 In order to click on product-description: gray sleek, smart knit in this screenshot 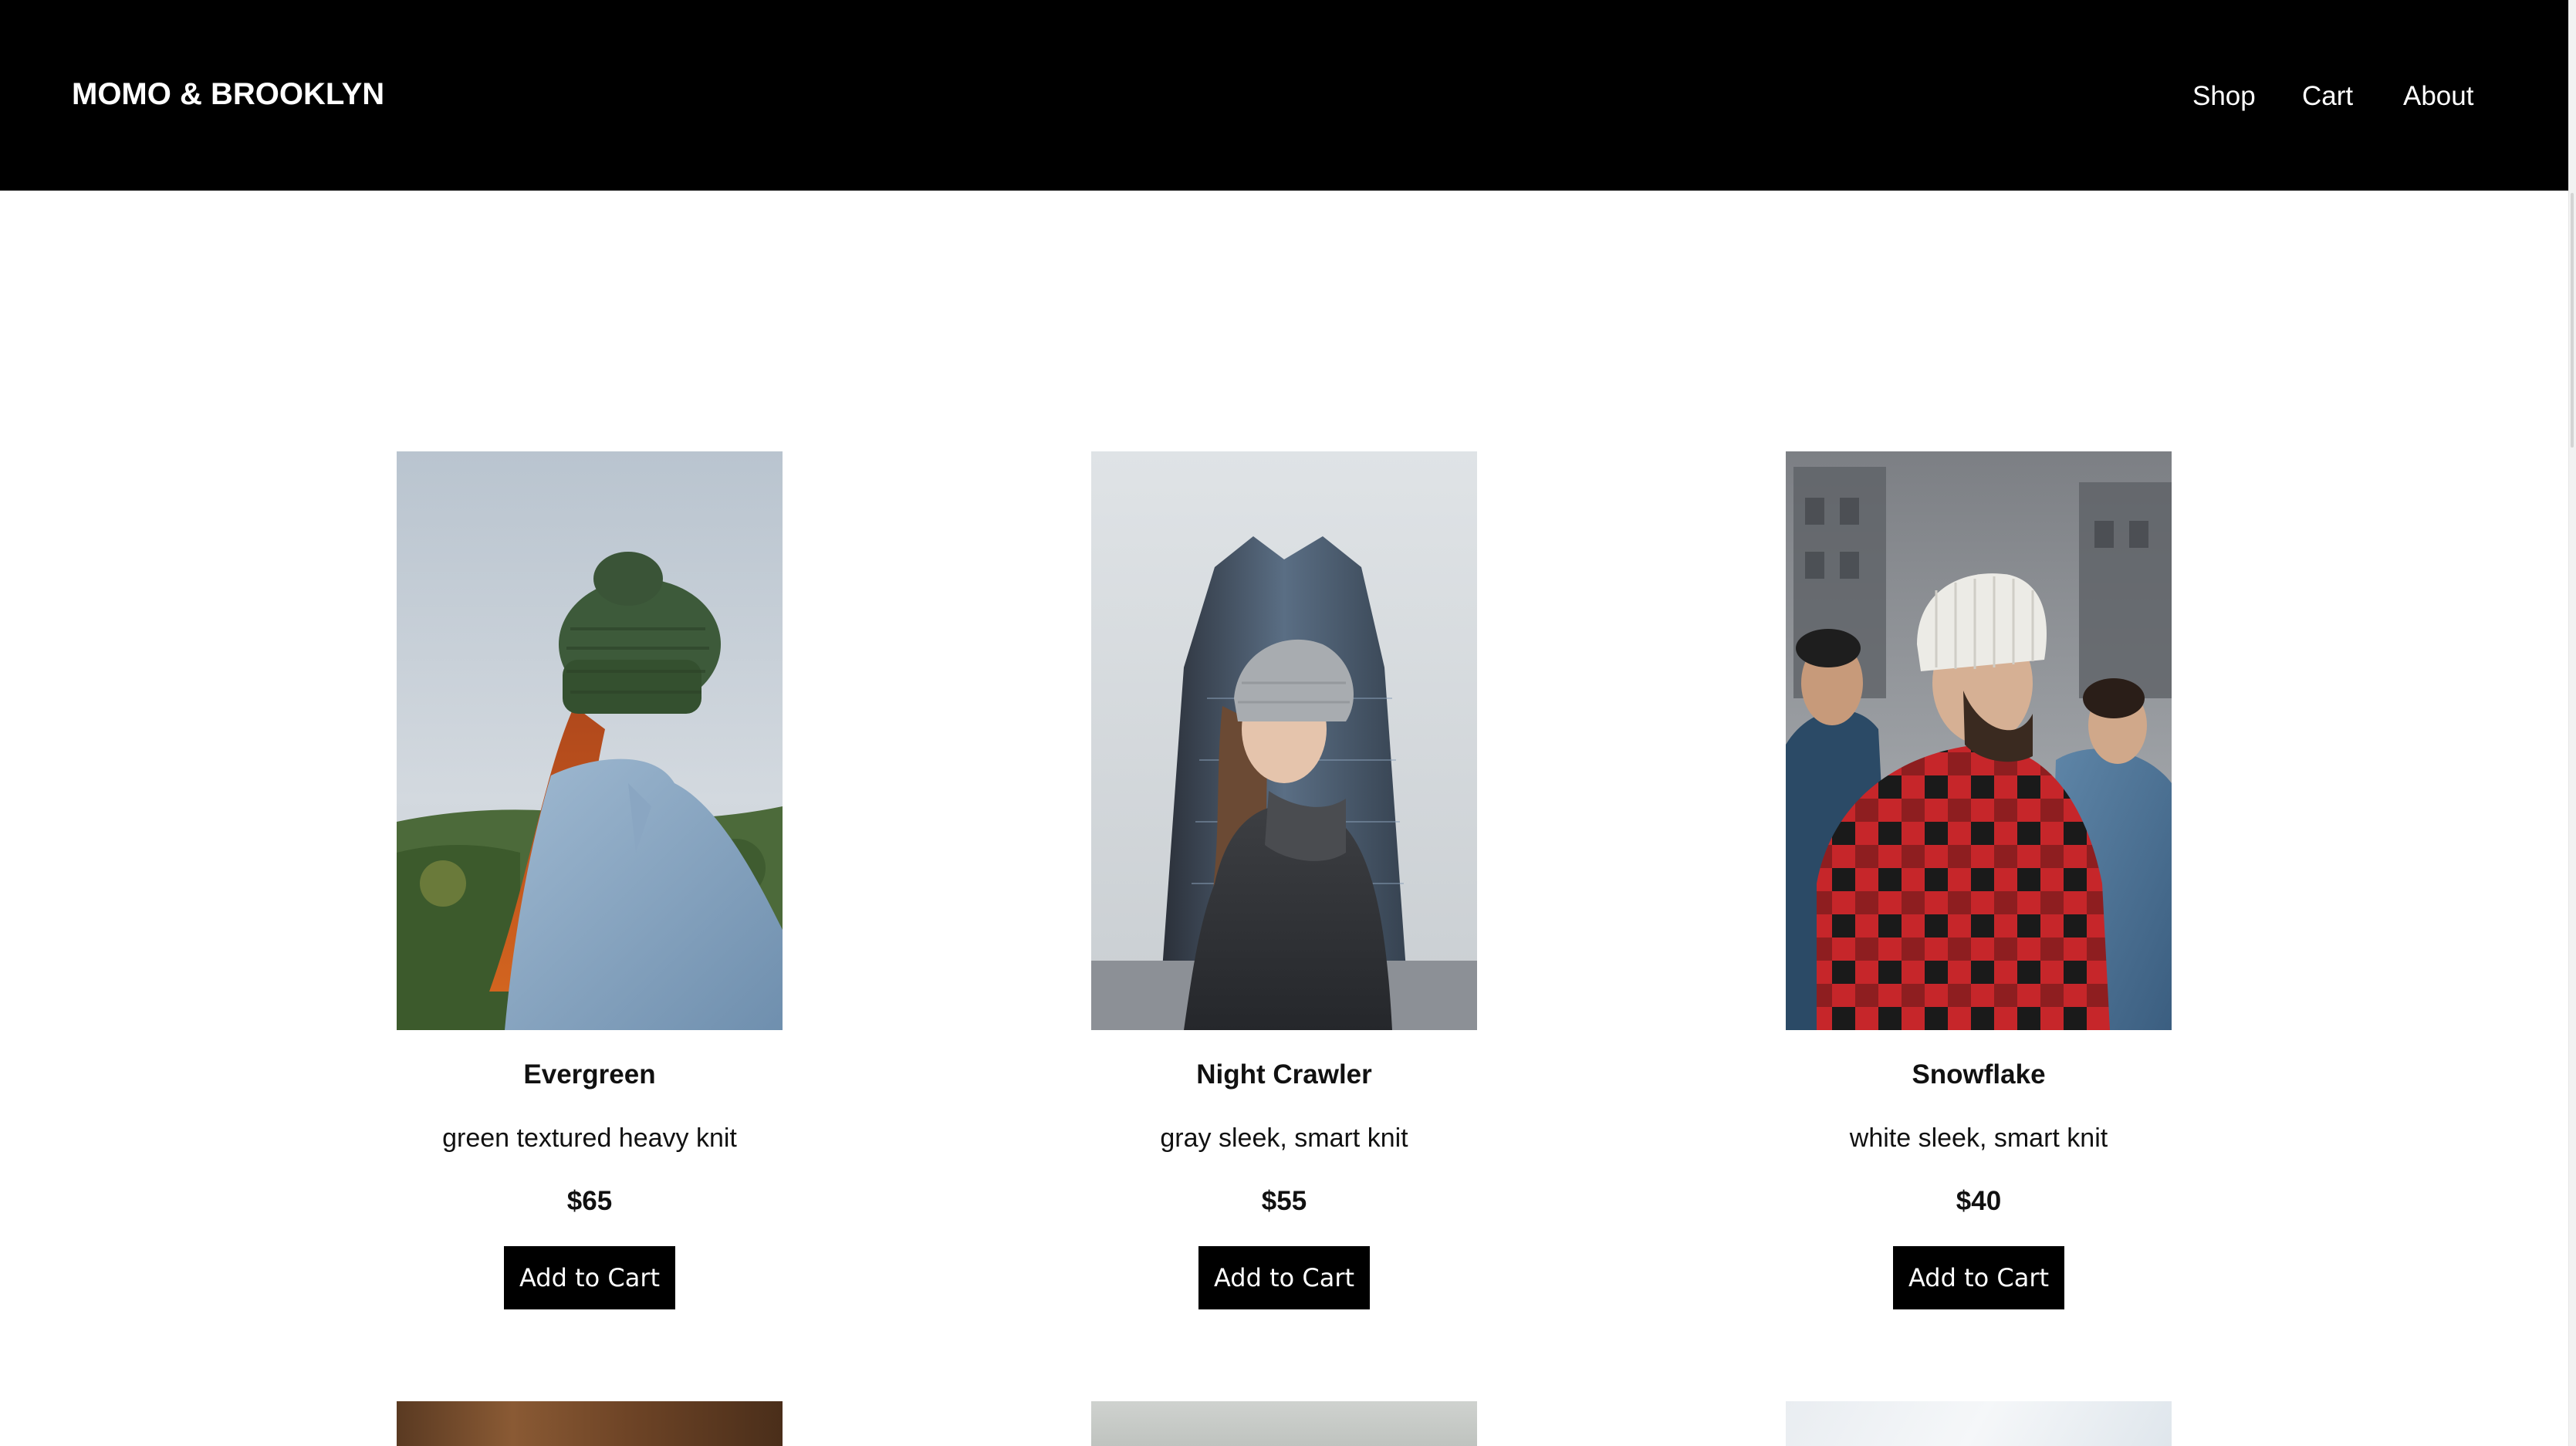, I will do `click(1284, 1138)`.